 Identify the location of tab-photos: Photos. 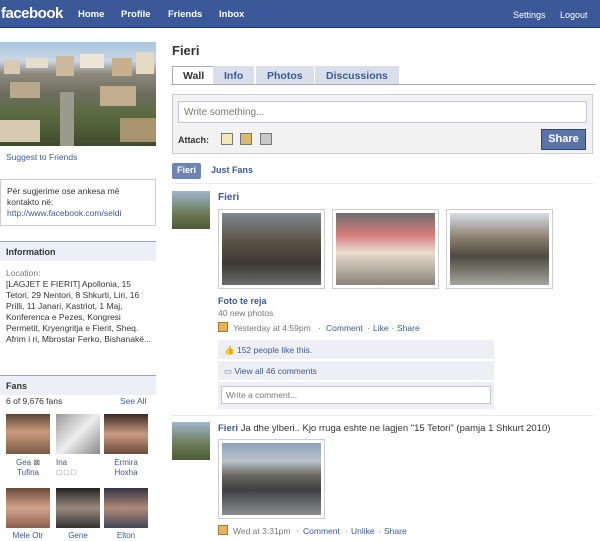
(285, 75).